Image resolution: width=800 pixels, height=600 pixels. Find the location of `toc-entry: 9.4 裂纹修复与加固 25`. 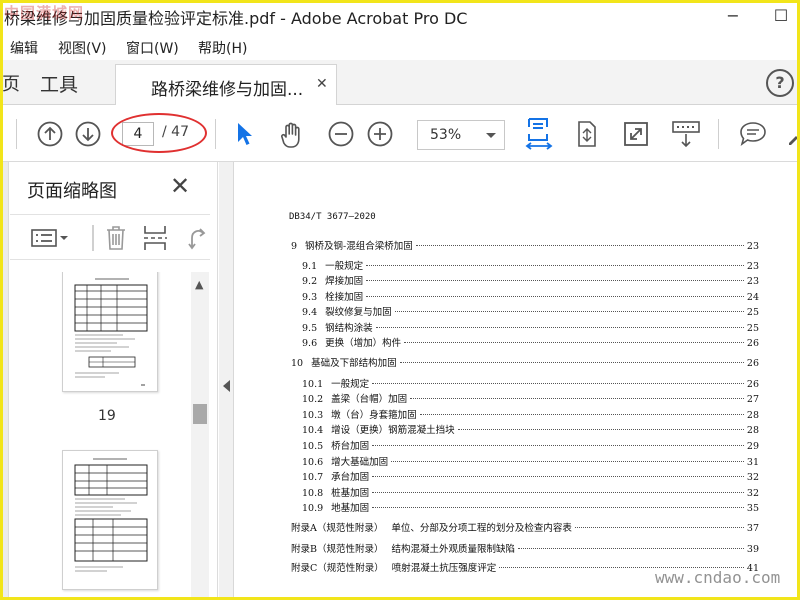

toc-entry: 9.4 裂纹修复与加固 25 is located at coordinates (530, 311).